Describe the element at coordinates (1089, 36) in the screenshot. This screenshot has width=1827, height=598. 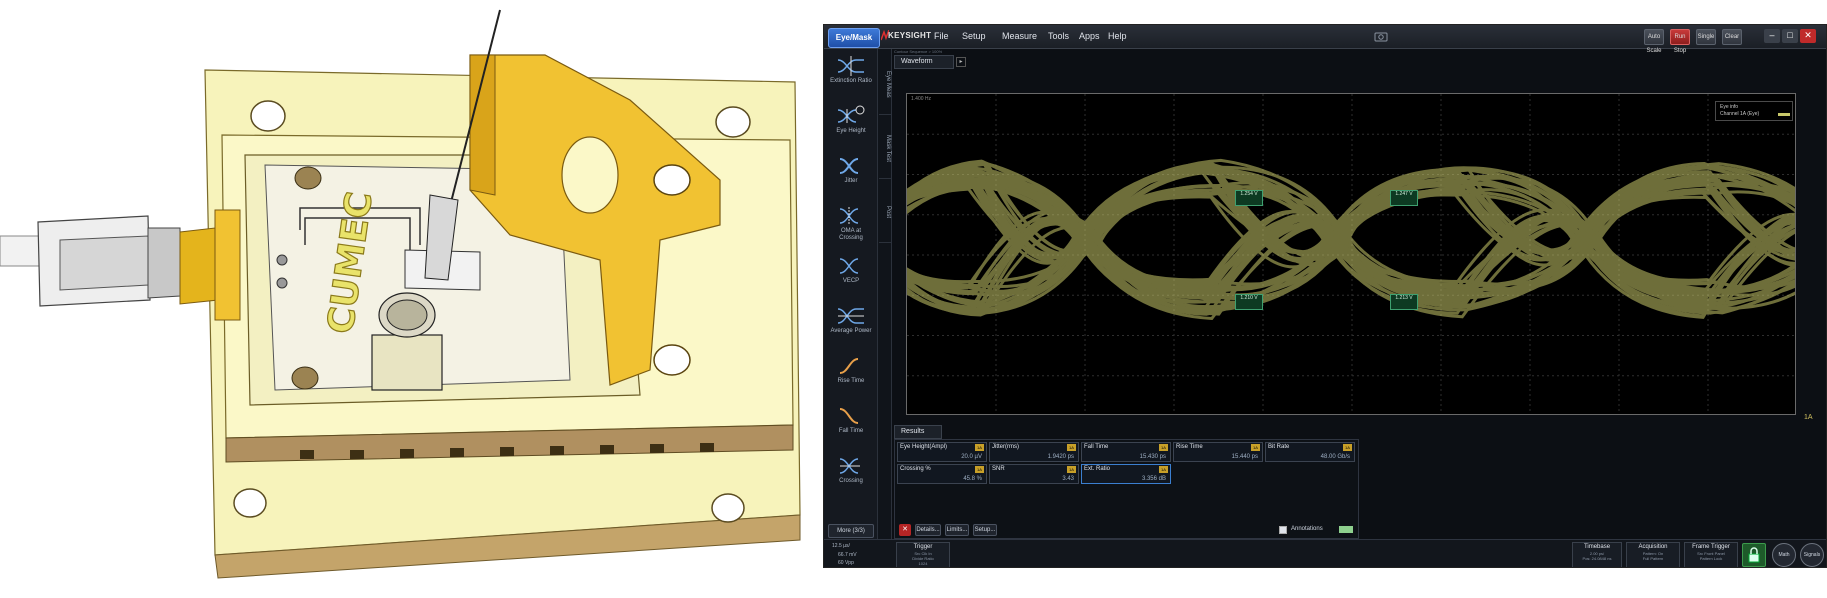
I see `menu-apps: Apps` at that location.